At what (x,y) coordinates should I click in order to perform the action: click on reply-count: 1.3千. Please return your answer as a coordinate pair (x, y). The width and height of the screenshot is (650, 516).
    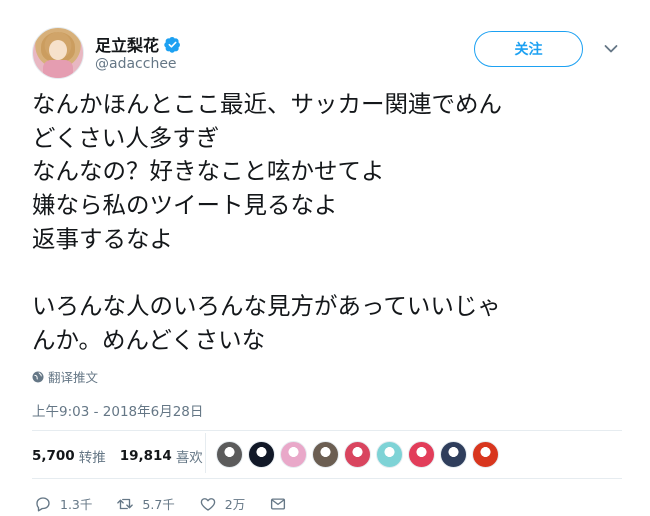
    Looking at the image, I should click on (76, 504).